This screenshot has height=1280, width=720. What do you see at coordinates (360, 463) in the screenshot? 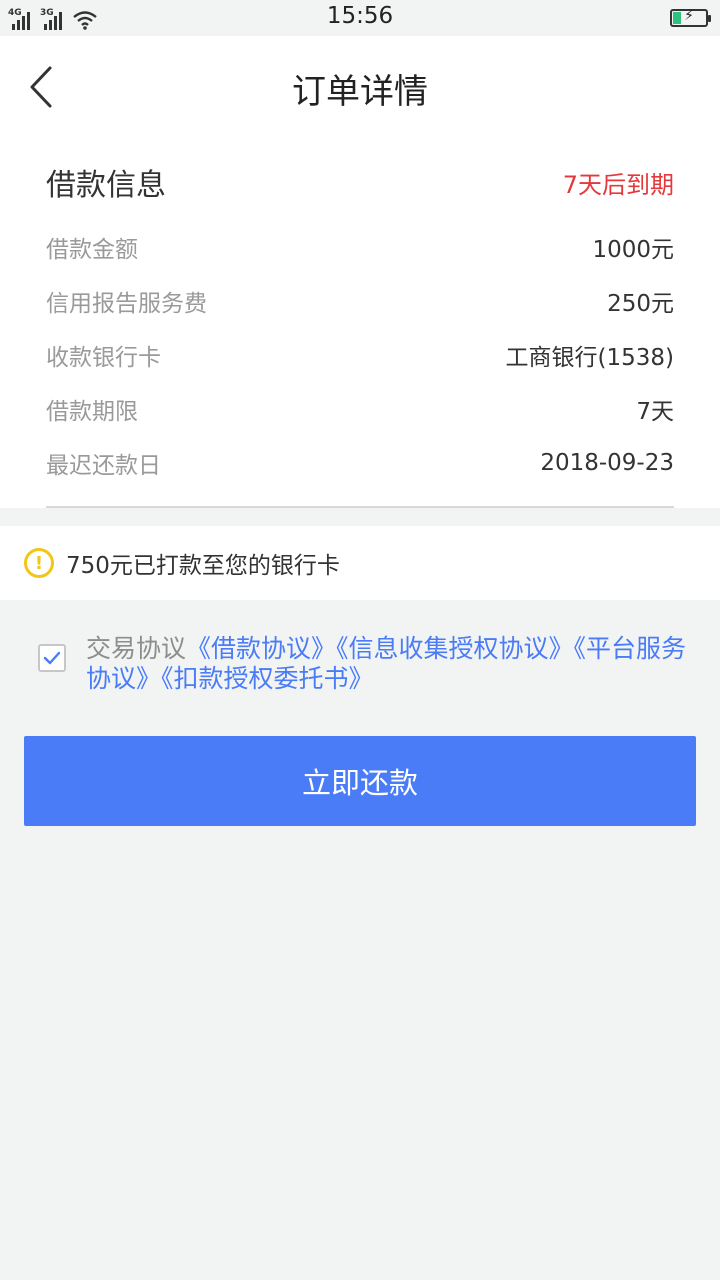
I see `info-row-due-date: 最迟还款日 2018-09-23` at bounding box center [360, 463].